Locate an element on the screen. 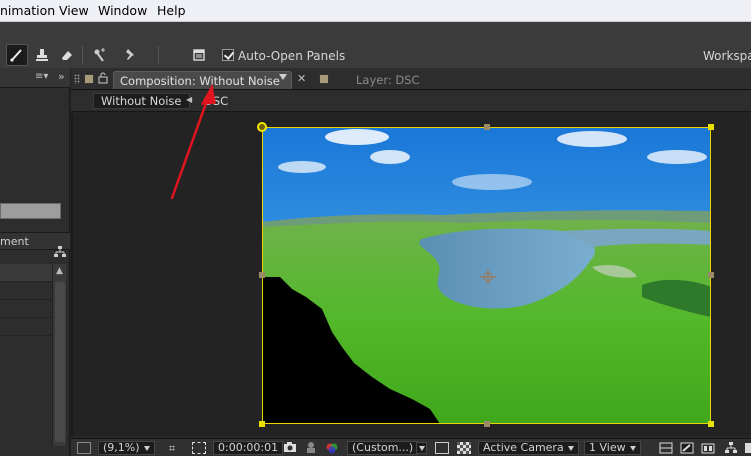 This screenshot has width=751, height=456. mask-visibility-icon is located at coordinates (199, 448).